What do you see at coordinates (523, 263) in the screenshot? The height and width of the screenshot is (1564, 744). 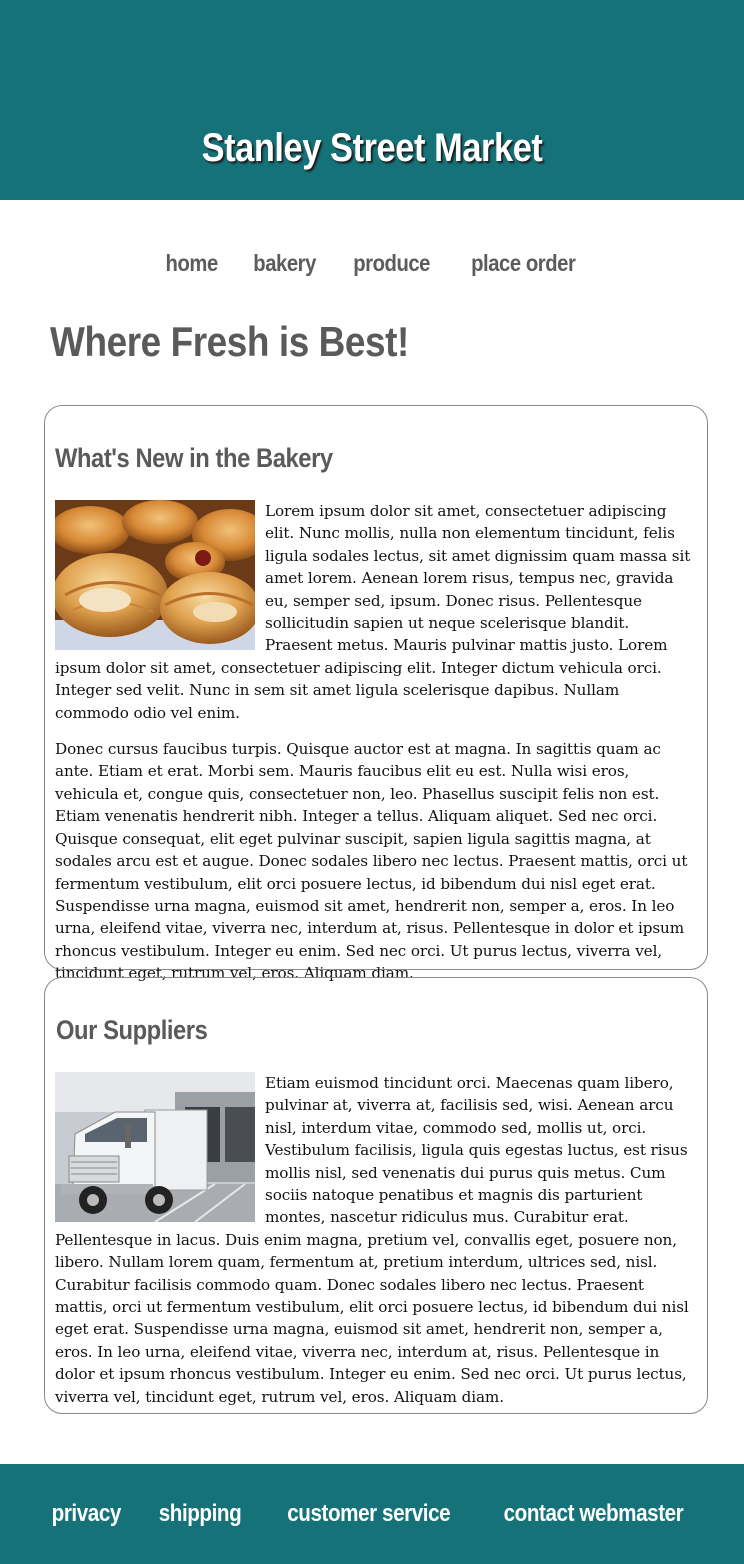 I see `nav-link-place-order: place order` at bounding box center [523, 263].